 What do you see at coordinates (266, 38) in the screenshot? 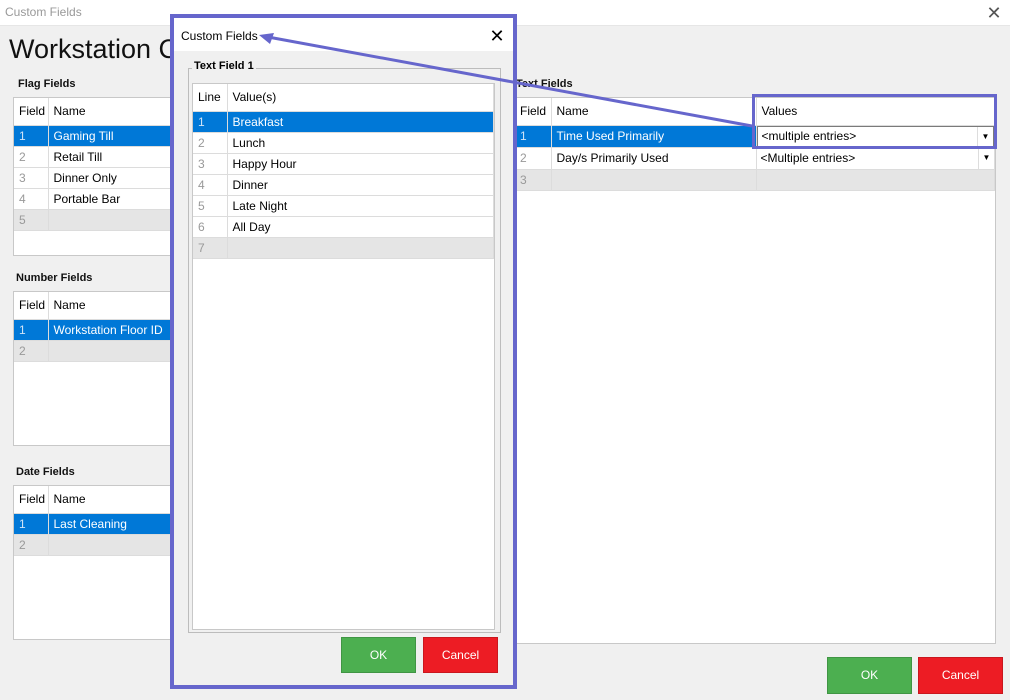
I see `annotation-arrow-head` at bounding box center [266, 38].